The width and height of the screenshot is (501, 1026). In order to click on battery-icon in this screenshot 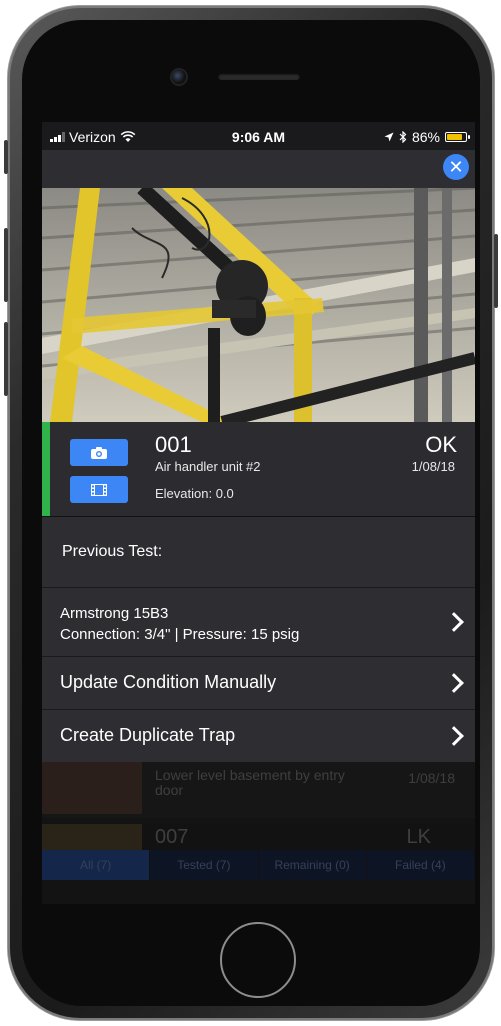, I will do `click(457, 137)`.